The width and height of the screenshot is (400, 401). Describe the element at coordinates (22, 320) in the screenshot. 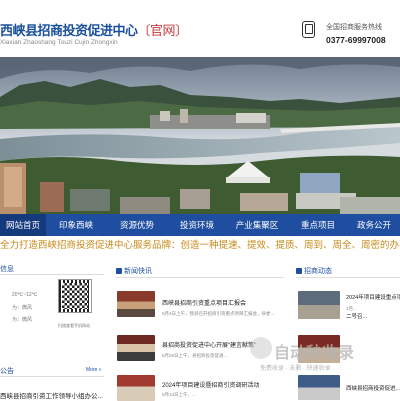

I see `wind-text-2: 为：微风` at that location.